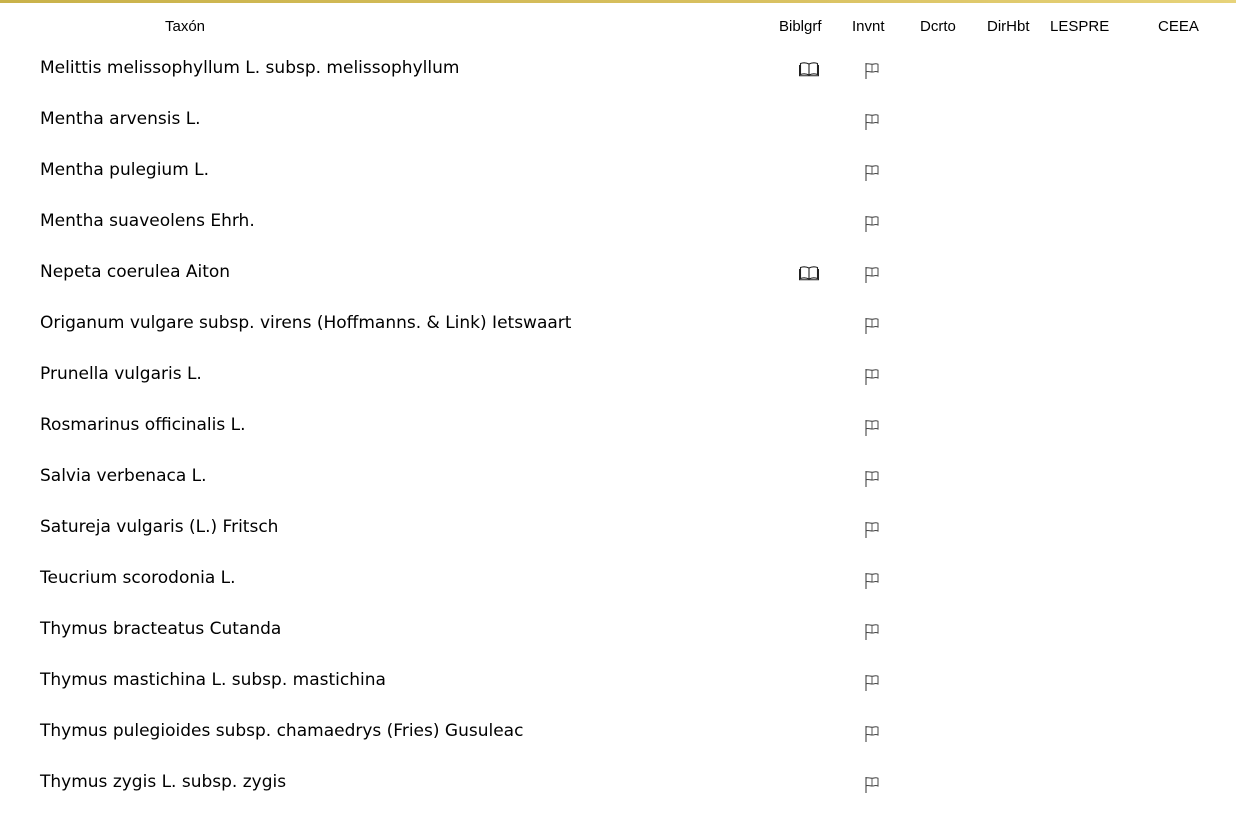 This screenshot has width=1236, height=813. What do you see at coordinates (618, 787) in the screenshot?
I see `table-row: Thymus zygis L. subsp. zygis` at bounding box center [618, 787].